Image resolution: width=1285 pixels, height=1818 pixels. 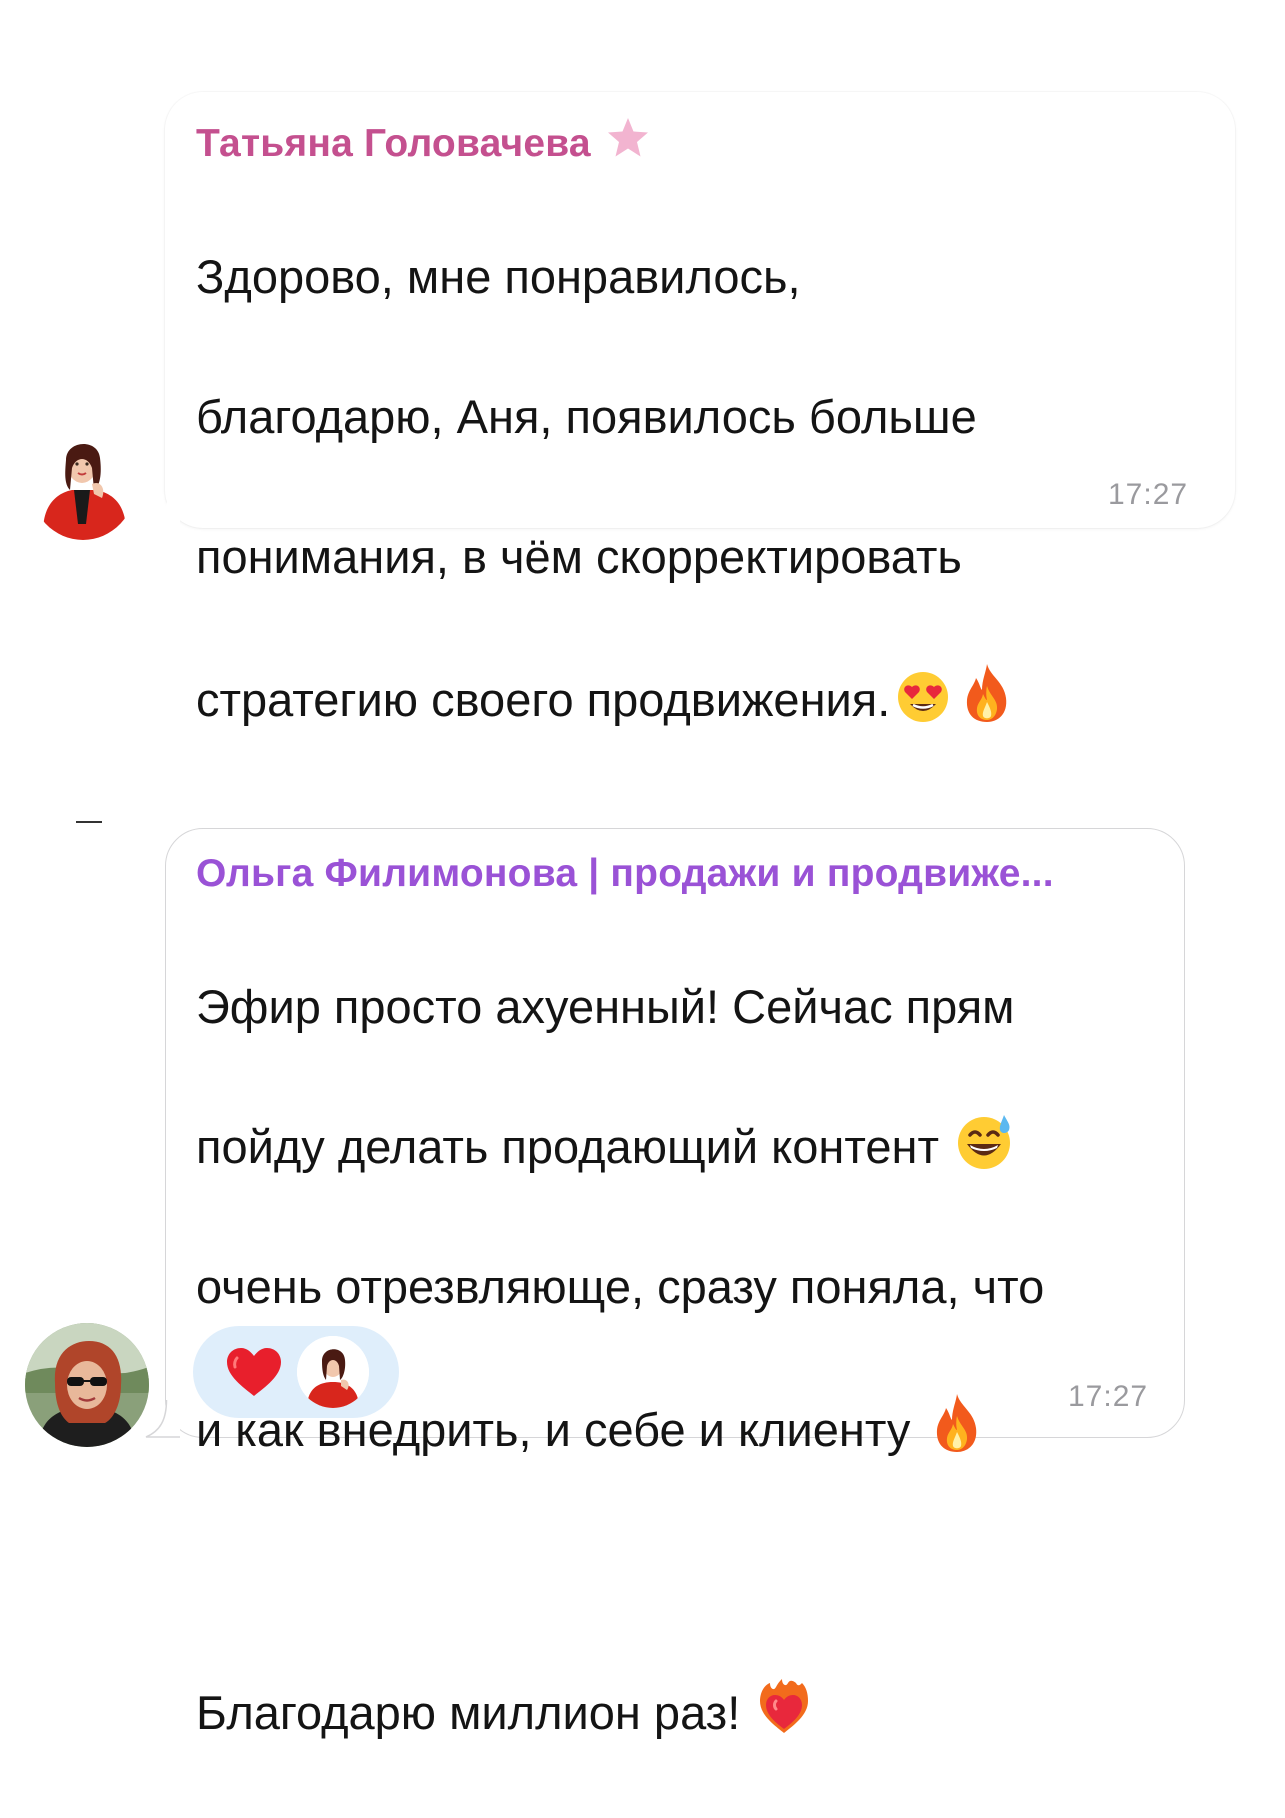 What do you see at coordinates (254, 1372) in the screenshot?
I see `red-heart-icon` at bounding box center [254, 1372].